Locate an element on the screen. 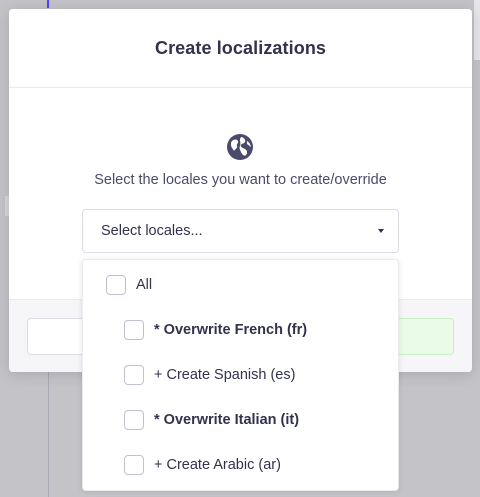 The image size is (480, 497). option-create-arabic: + Create Arabic (ar) is located at coordinates (240, 465).